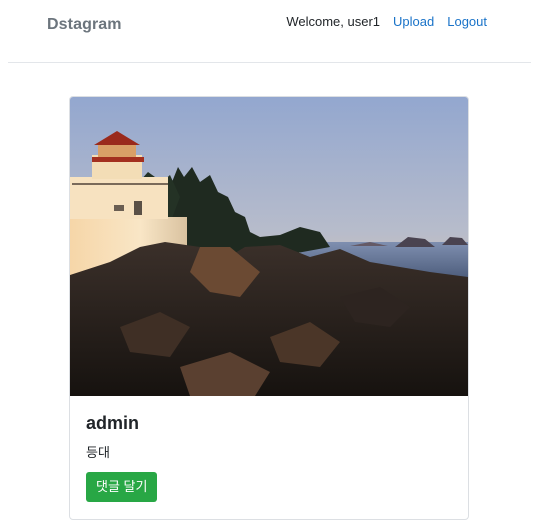 The width and height of the screenshot is (541, 527). I want to click on upload-link: Upload, so click(413, 21).